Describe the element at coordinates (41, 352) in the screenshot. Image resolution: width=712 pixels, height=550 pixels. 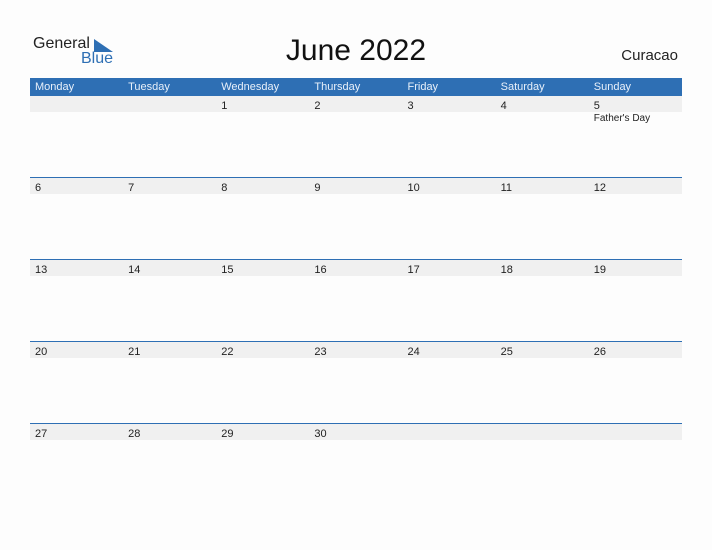
I see `day-number: 20` at that location.